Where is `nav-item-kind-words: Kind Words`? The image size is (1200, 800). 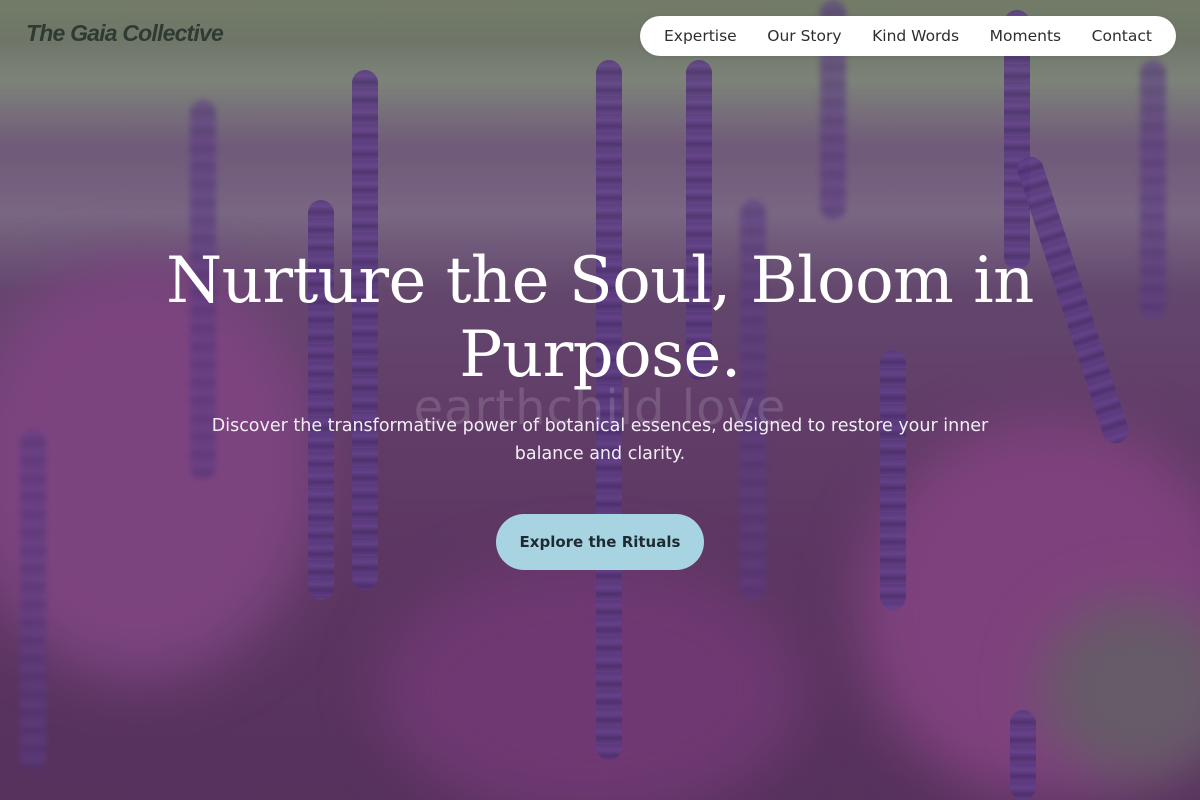 nav-item-kind-words: Kind Words is located at coordinates (915, 36).